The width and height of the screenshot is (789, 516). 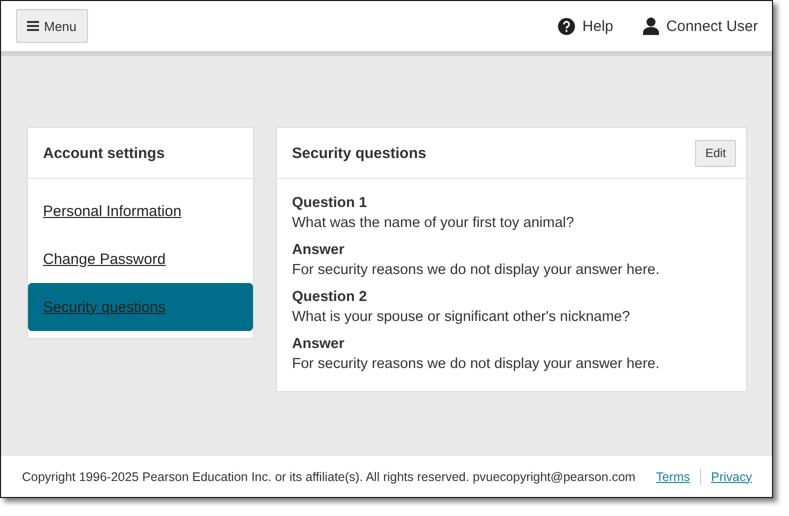 I want to click on help-link: Help, so click(x=586, y=26).